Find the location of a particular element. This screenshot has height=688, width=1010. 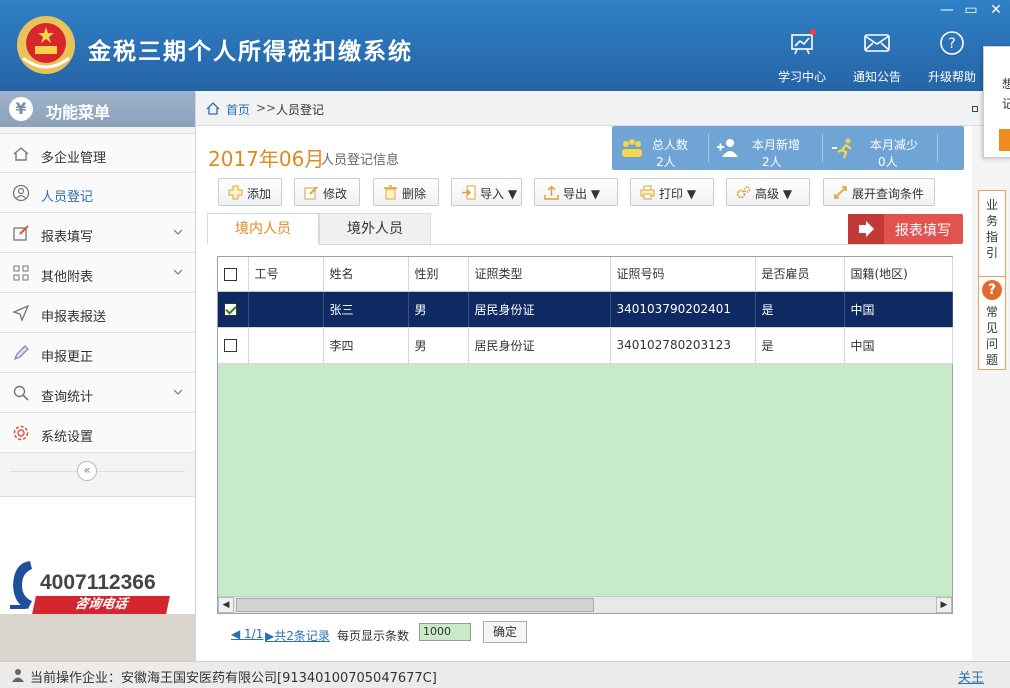

total-records: 共2条记录 is located at coordinates (302, 636).